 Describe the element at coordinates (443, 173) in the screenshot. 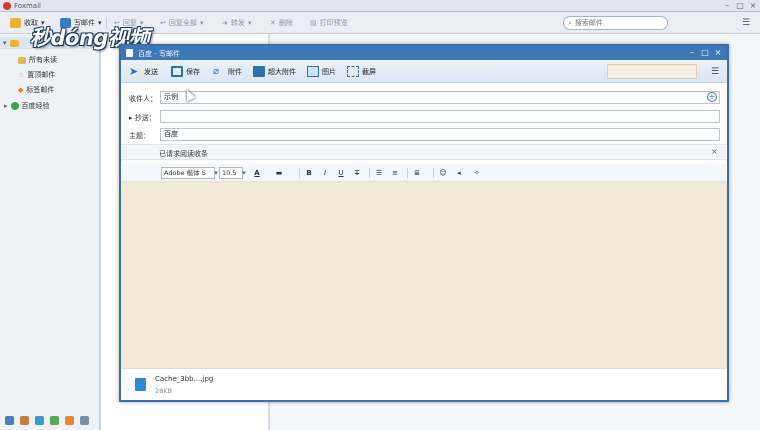

I see `emoji-icon: ☺` at that location.